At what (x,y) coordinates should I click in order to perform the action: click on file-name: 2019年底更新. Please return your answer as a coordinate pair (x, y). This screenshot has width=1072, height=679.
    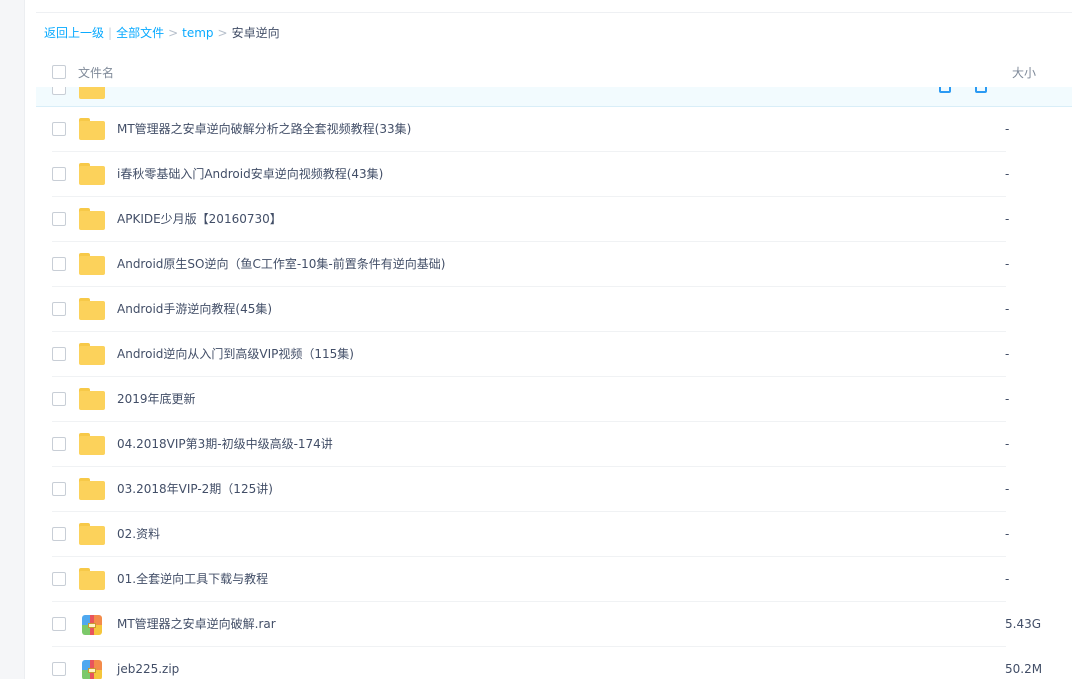
    Looking at the image, I should click on (156, 399).